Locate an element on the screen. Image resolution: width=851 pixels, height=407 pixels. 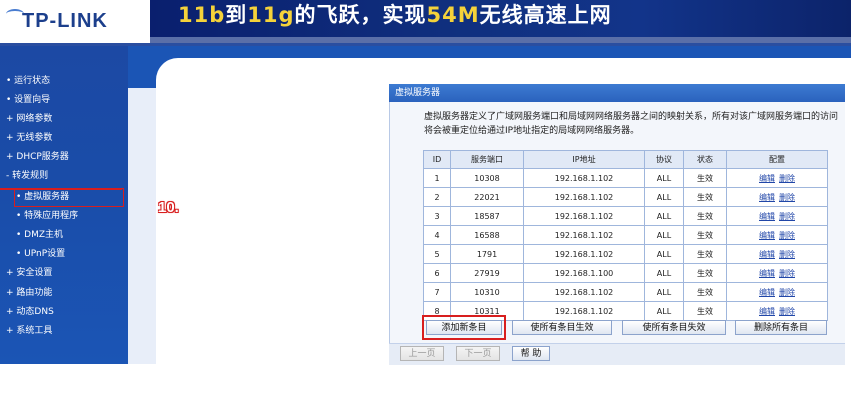
header: TP-LINK 11b到11g的飞跃，实现54M无线高速上网 is located at coordinates (425, 21).